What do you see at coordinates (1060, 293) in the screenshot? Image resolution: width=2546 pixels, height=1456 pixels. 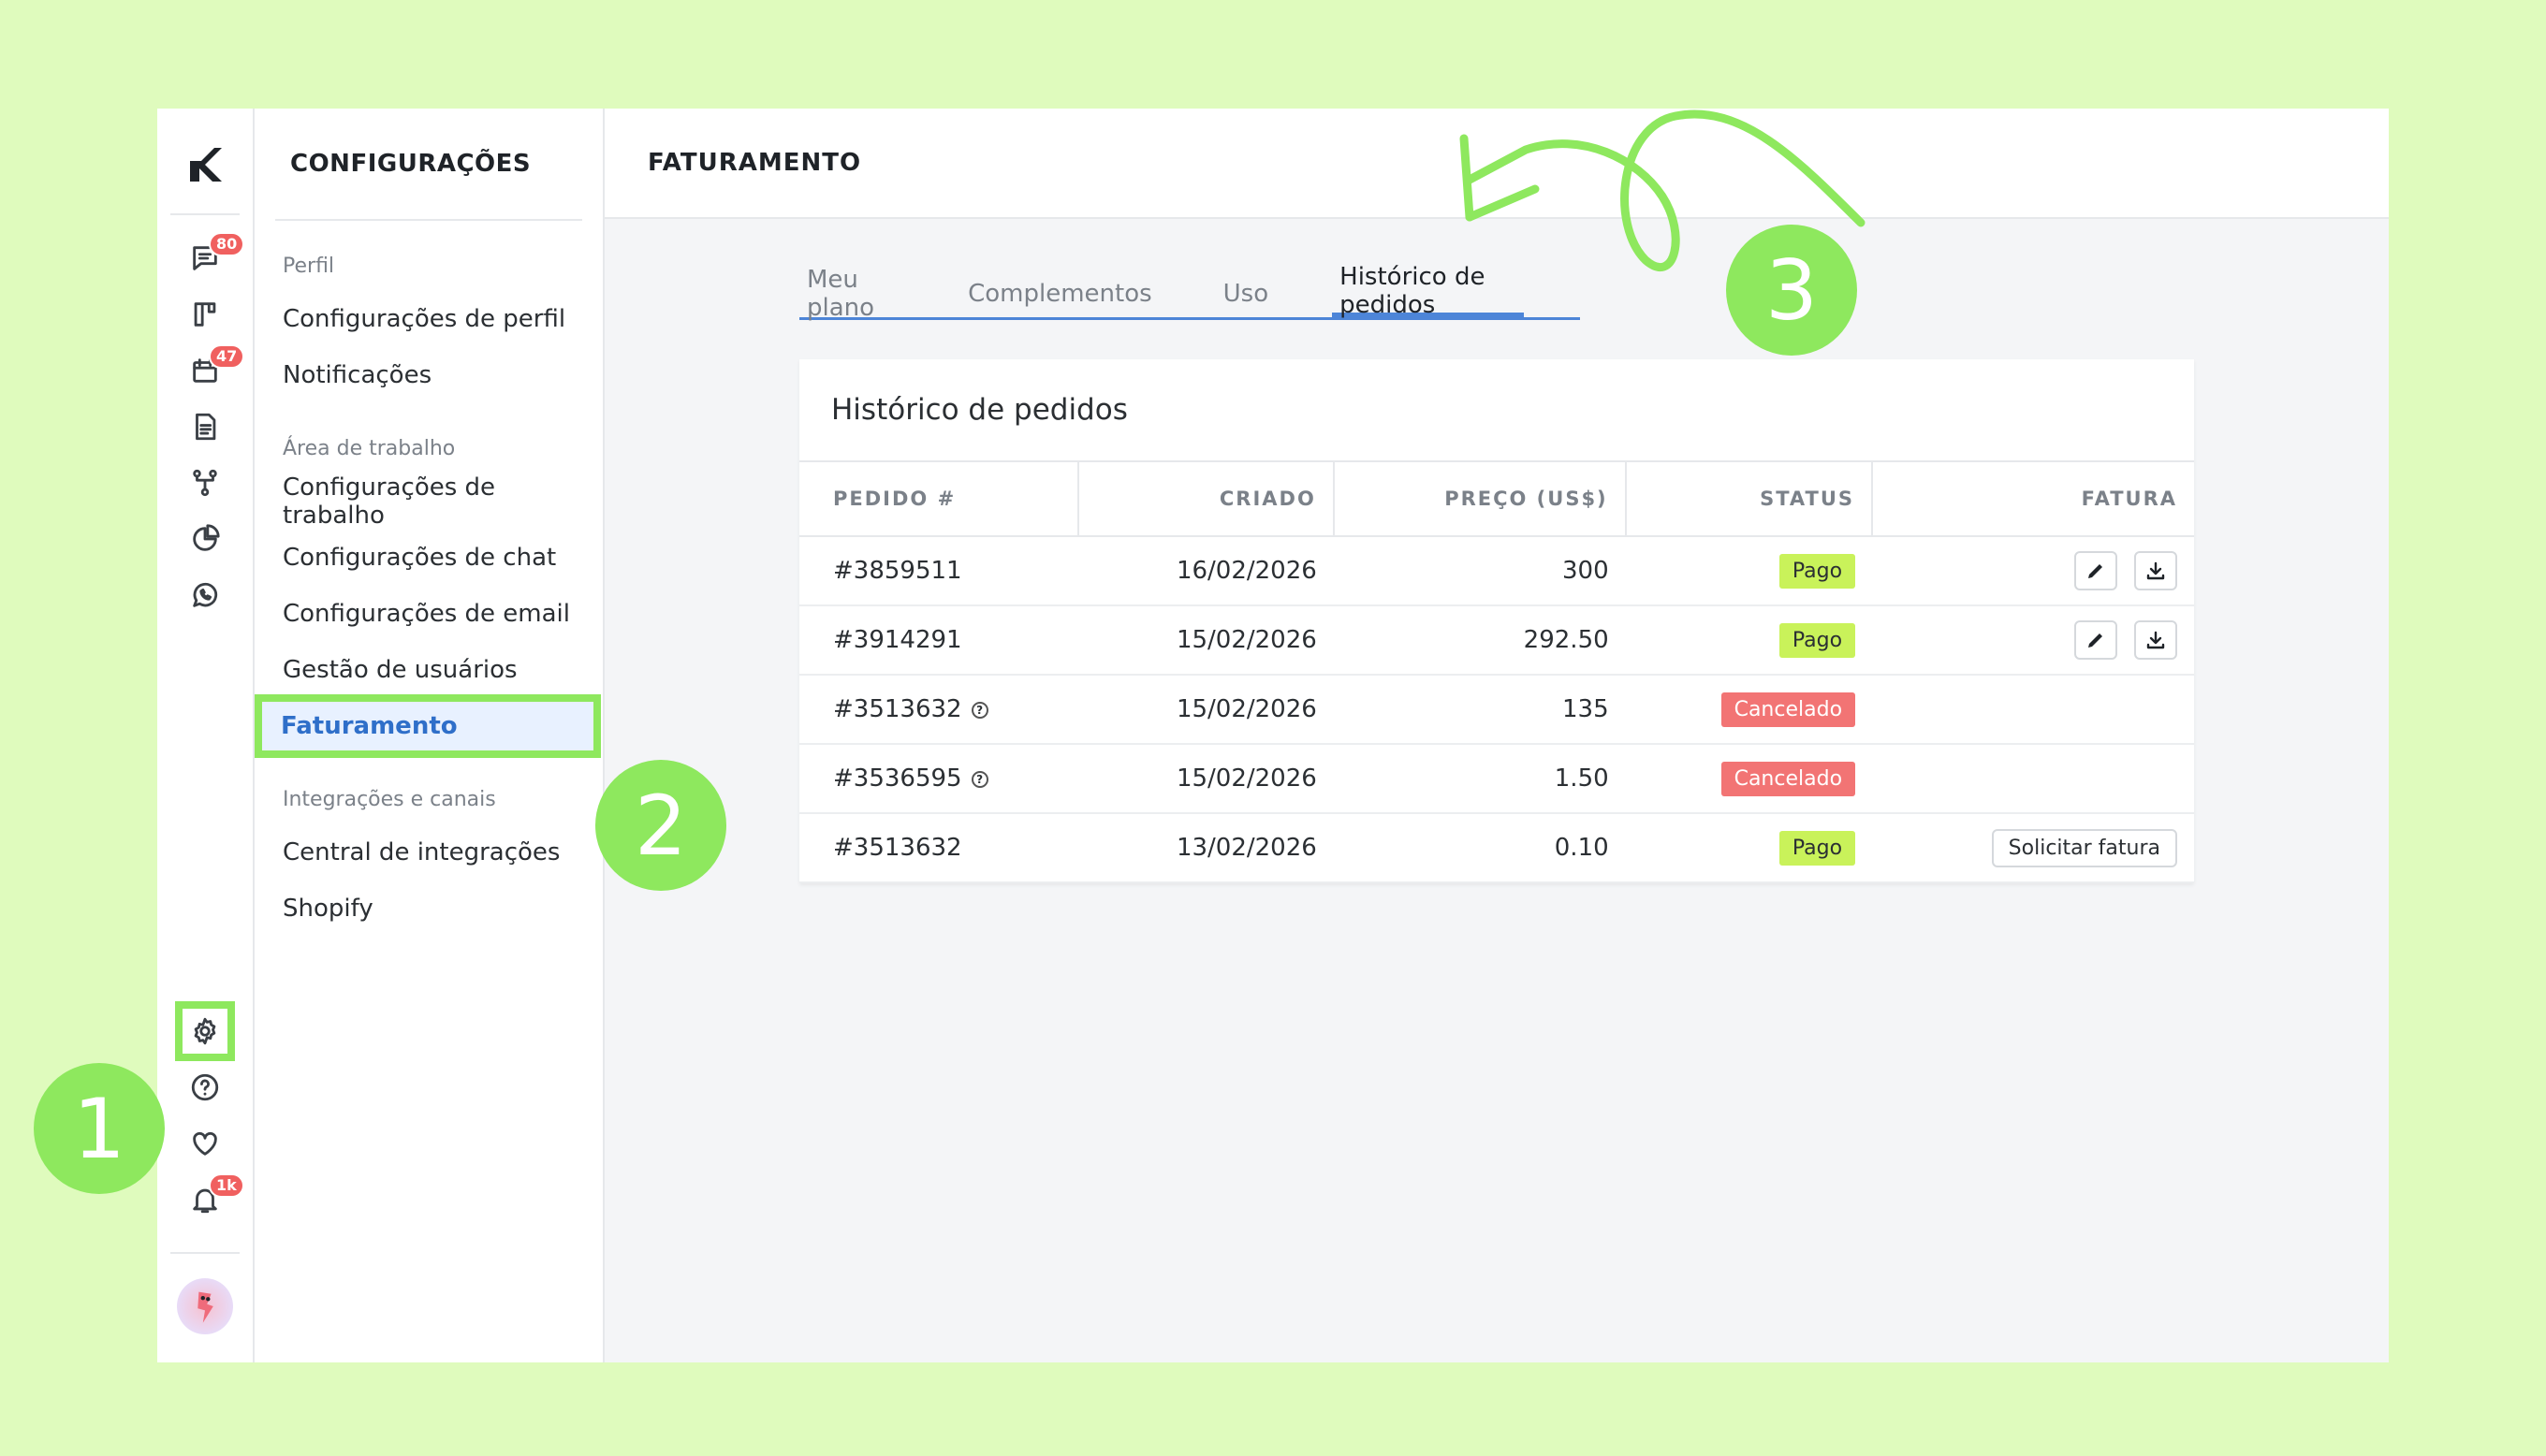 I see `tab-addons: Complementos` at bounding box center [1060, 293].